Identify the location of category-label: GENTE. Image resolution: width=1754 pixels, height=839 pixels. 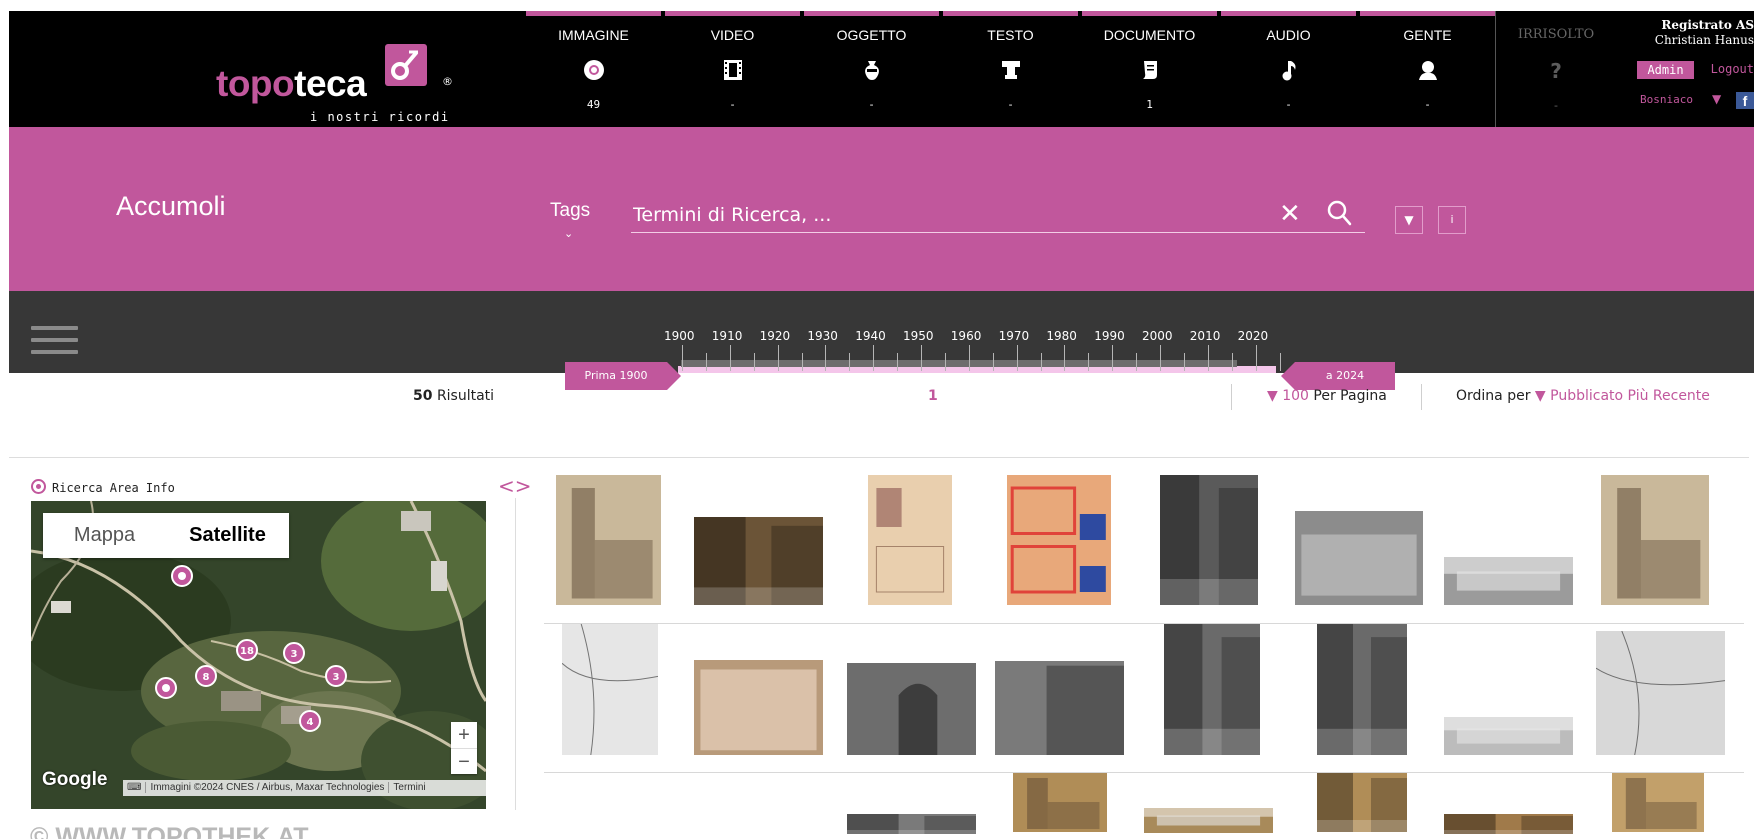
(1427, 35).